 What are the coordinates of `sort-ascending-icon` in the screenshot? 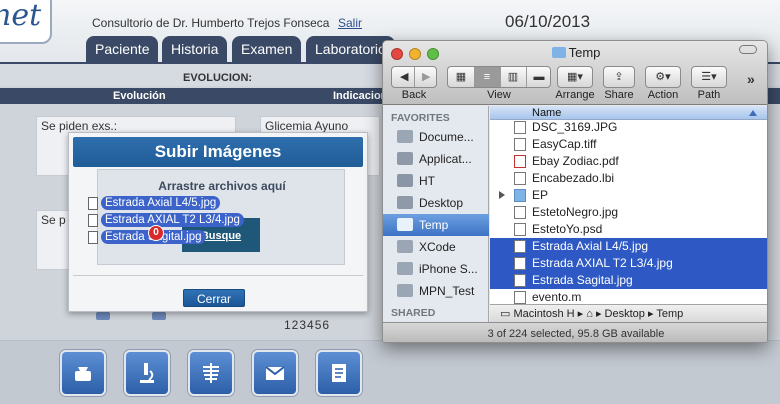 It's located at (753, 113).